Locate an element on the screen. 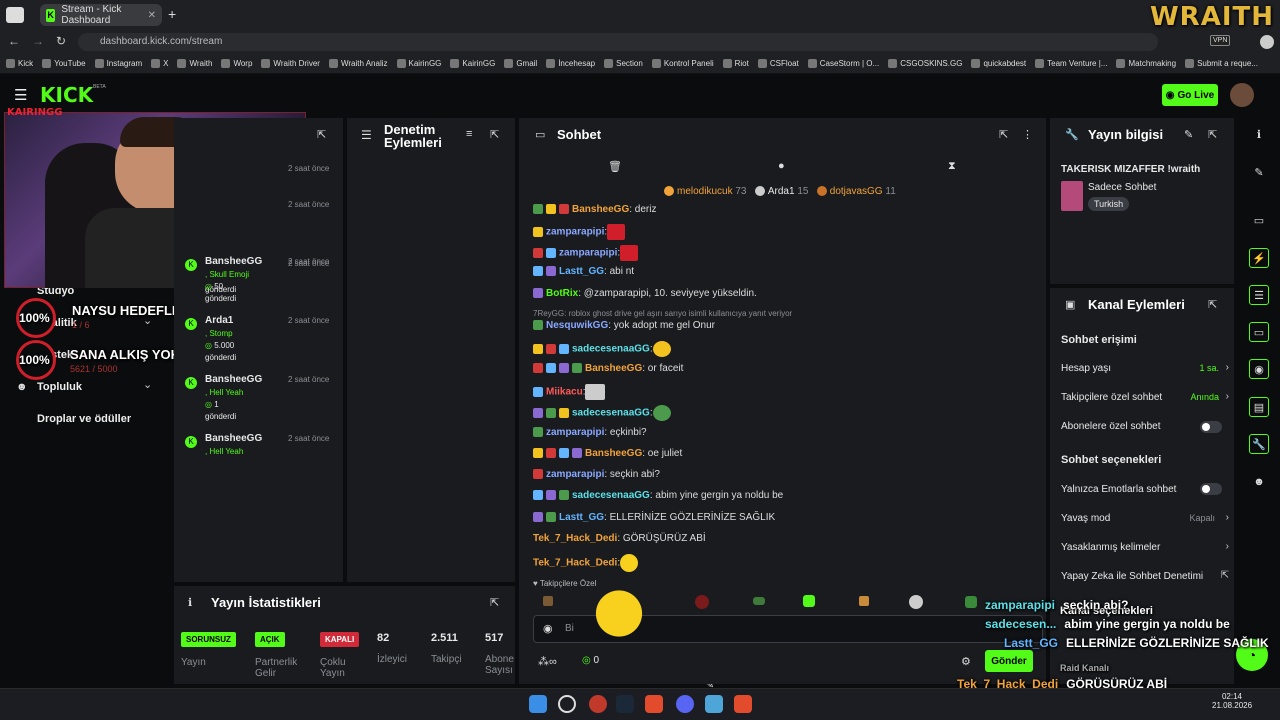 Image resolution: width=1280 pixels, height=720 pixels. bookmark-item: CSFloat is located at coordinates (778, 63).